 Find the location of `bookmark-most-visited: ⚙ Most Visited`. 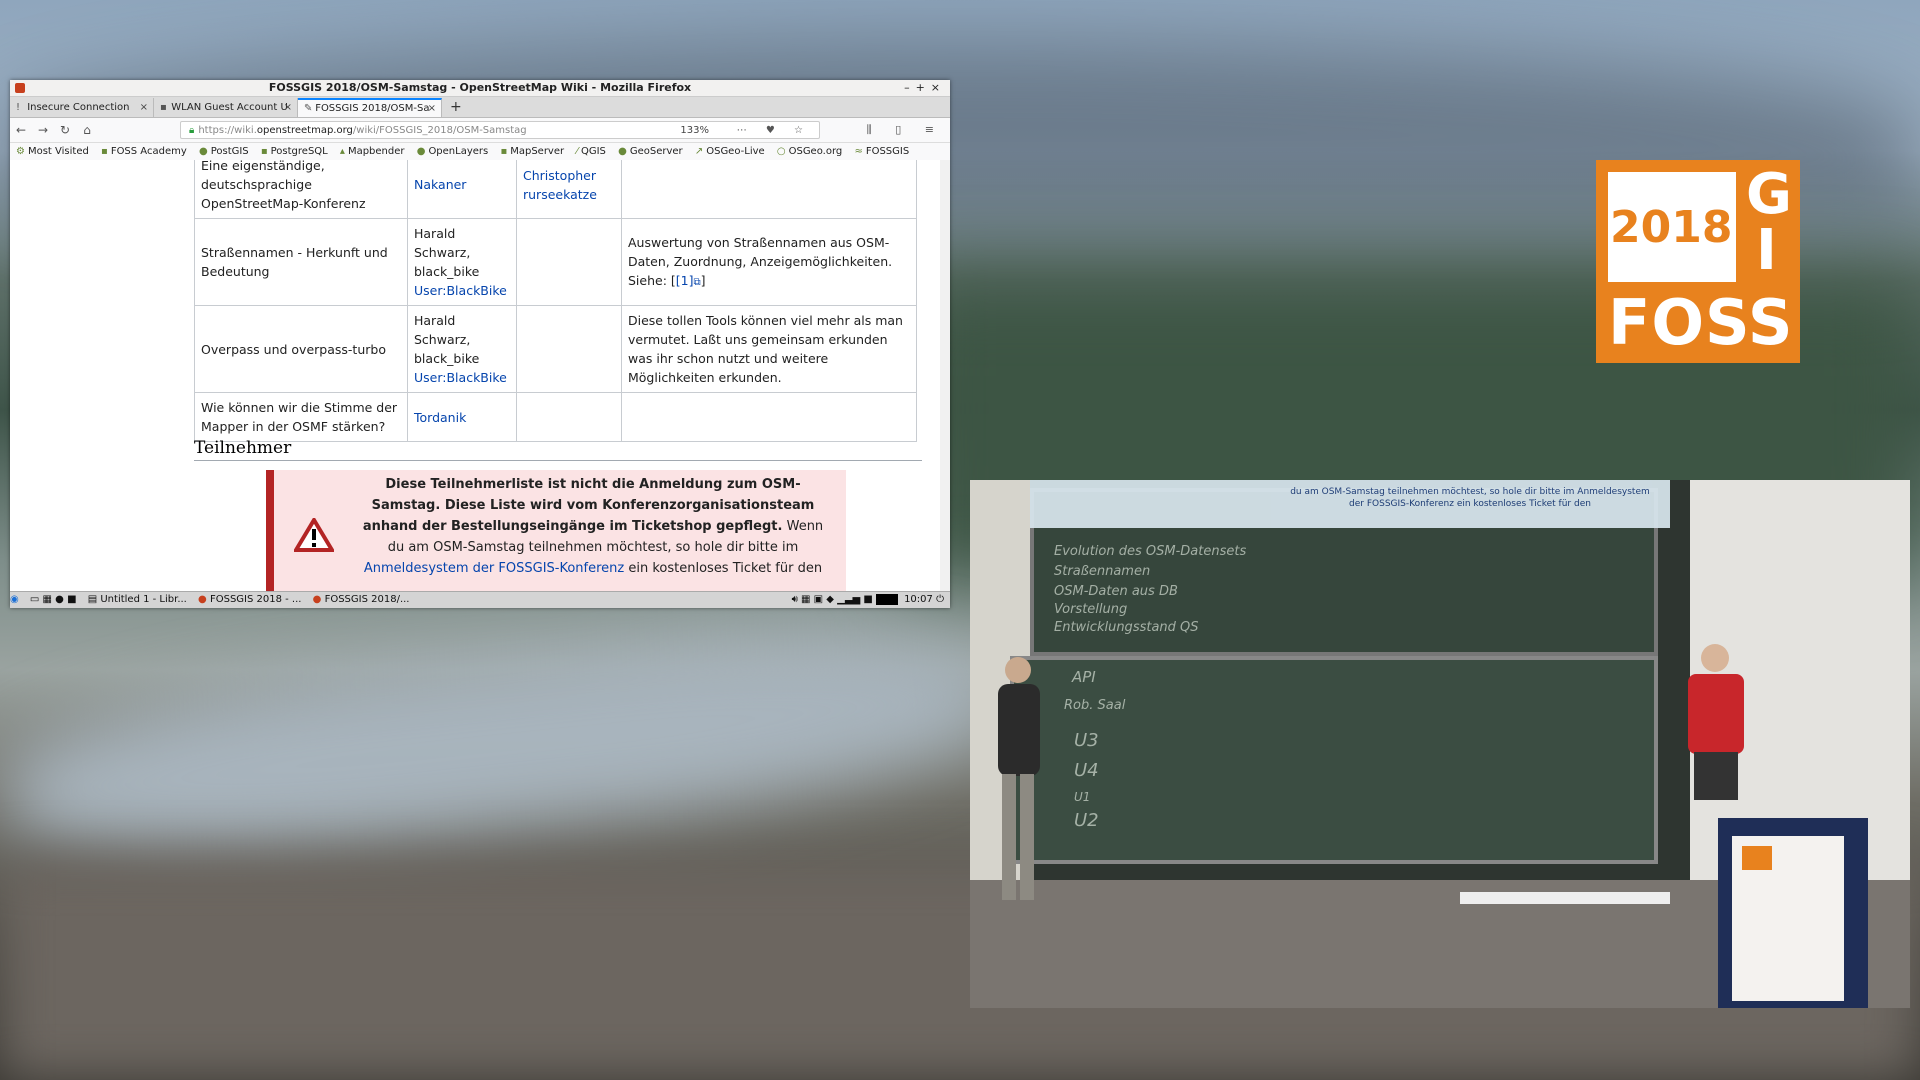

bookmark-most-visited: ⚙ Most Visited is located at coordinates (52, 151).